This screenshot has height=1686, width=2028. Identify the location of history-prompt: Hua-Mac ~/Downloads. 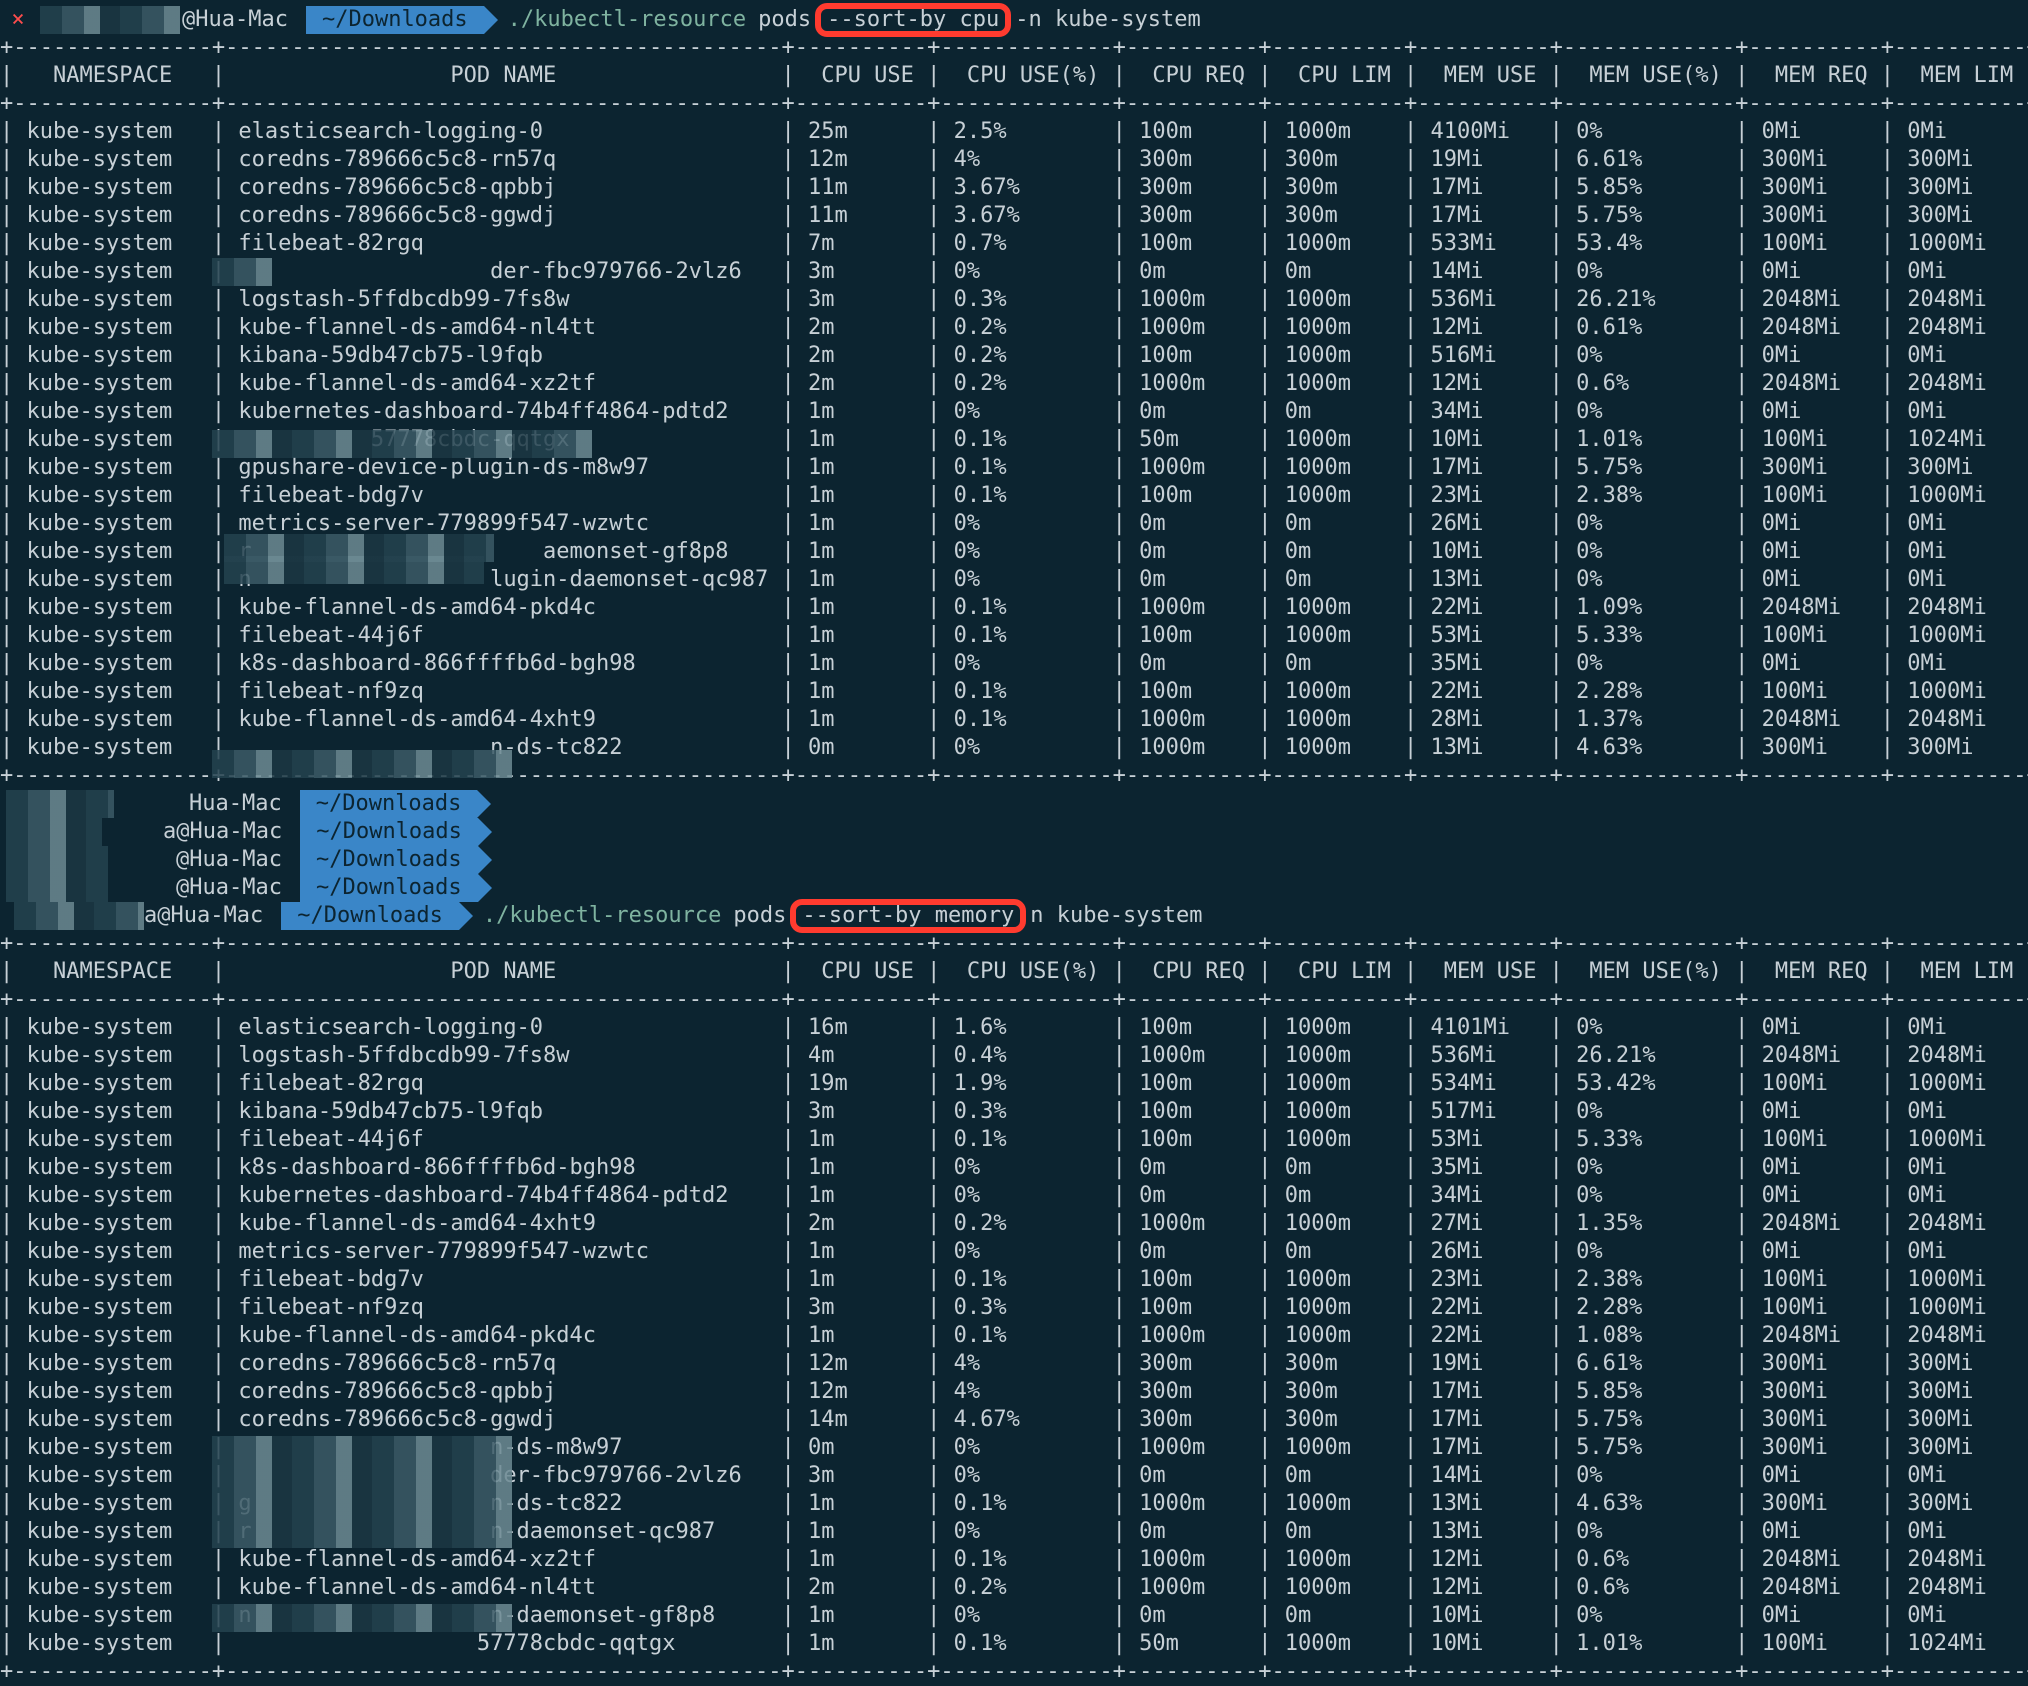
(246, 804).